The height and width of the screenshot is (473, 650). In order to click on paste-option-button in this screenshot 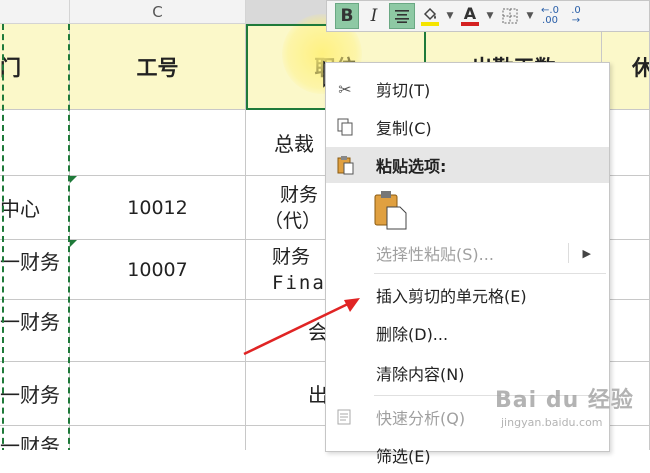, I will do `click(392, 211)`.